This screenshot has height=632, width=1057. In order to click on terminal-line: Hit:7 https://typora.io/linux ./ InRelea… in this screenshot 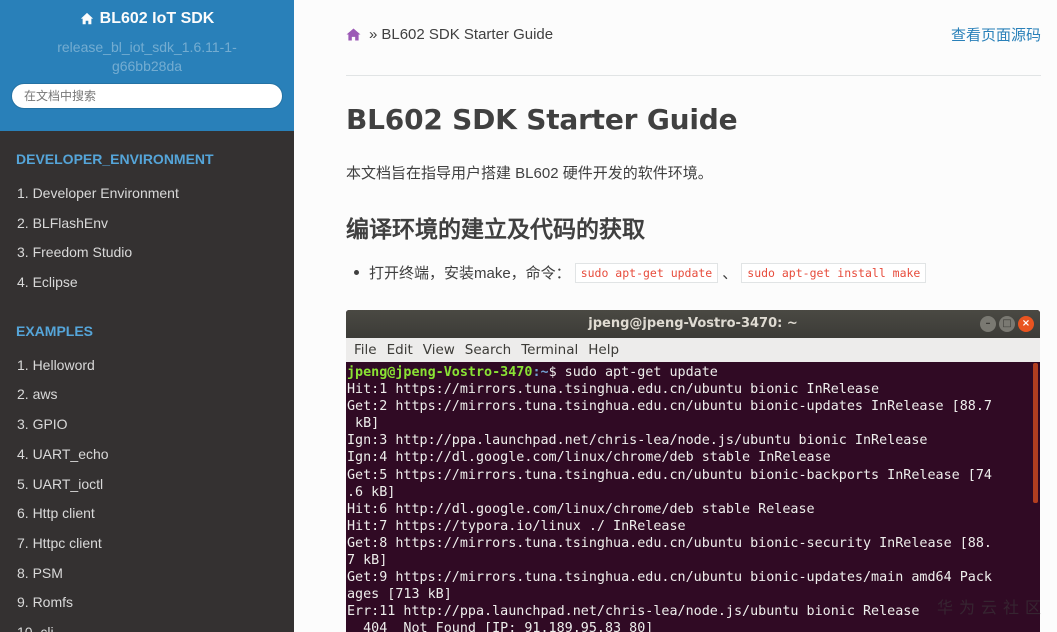, I will do `click(516, 526)`.